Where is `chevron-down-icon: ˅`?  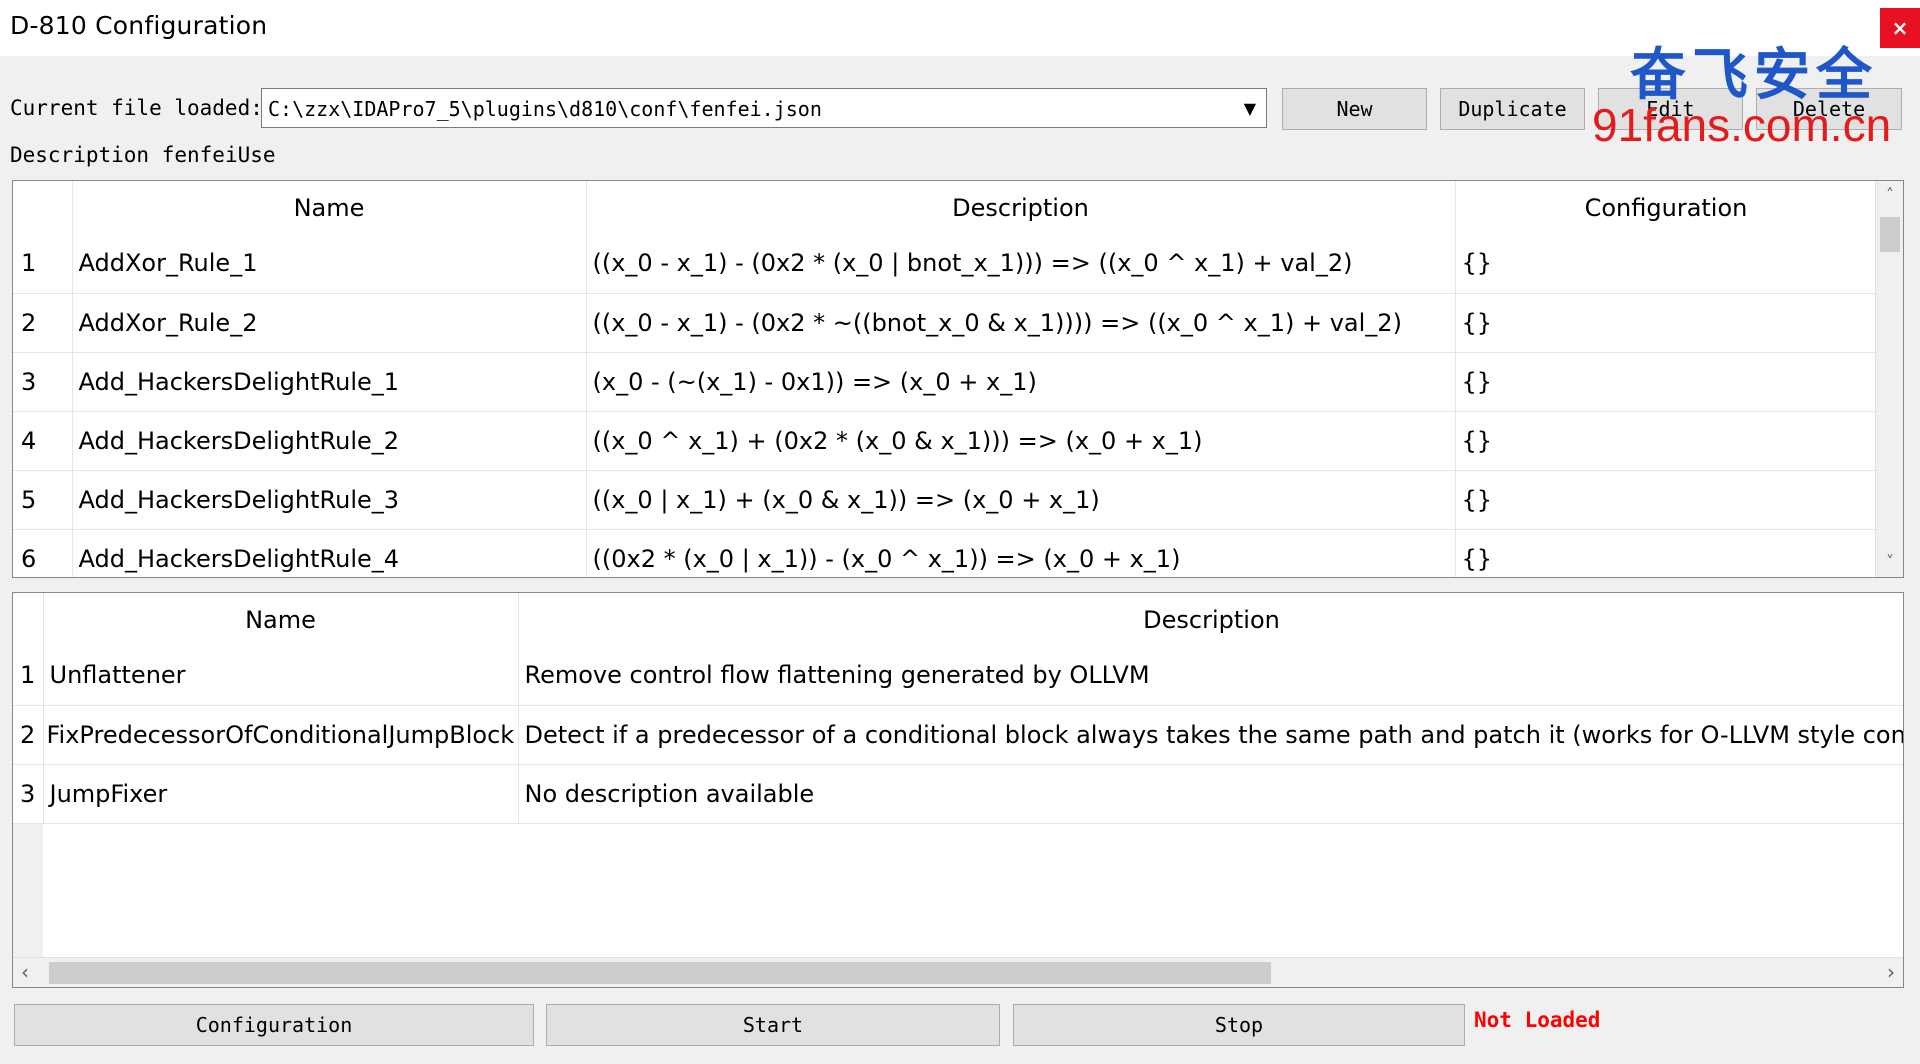 chevron-down-icon: ˅ is located at coordinates (1889, 561).